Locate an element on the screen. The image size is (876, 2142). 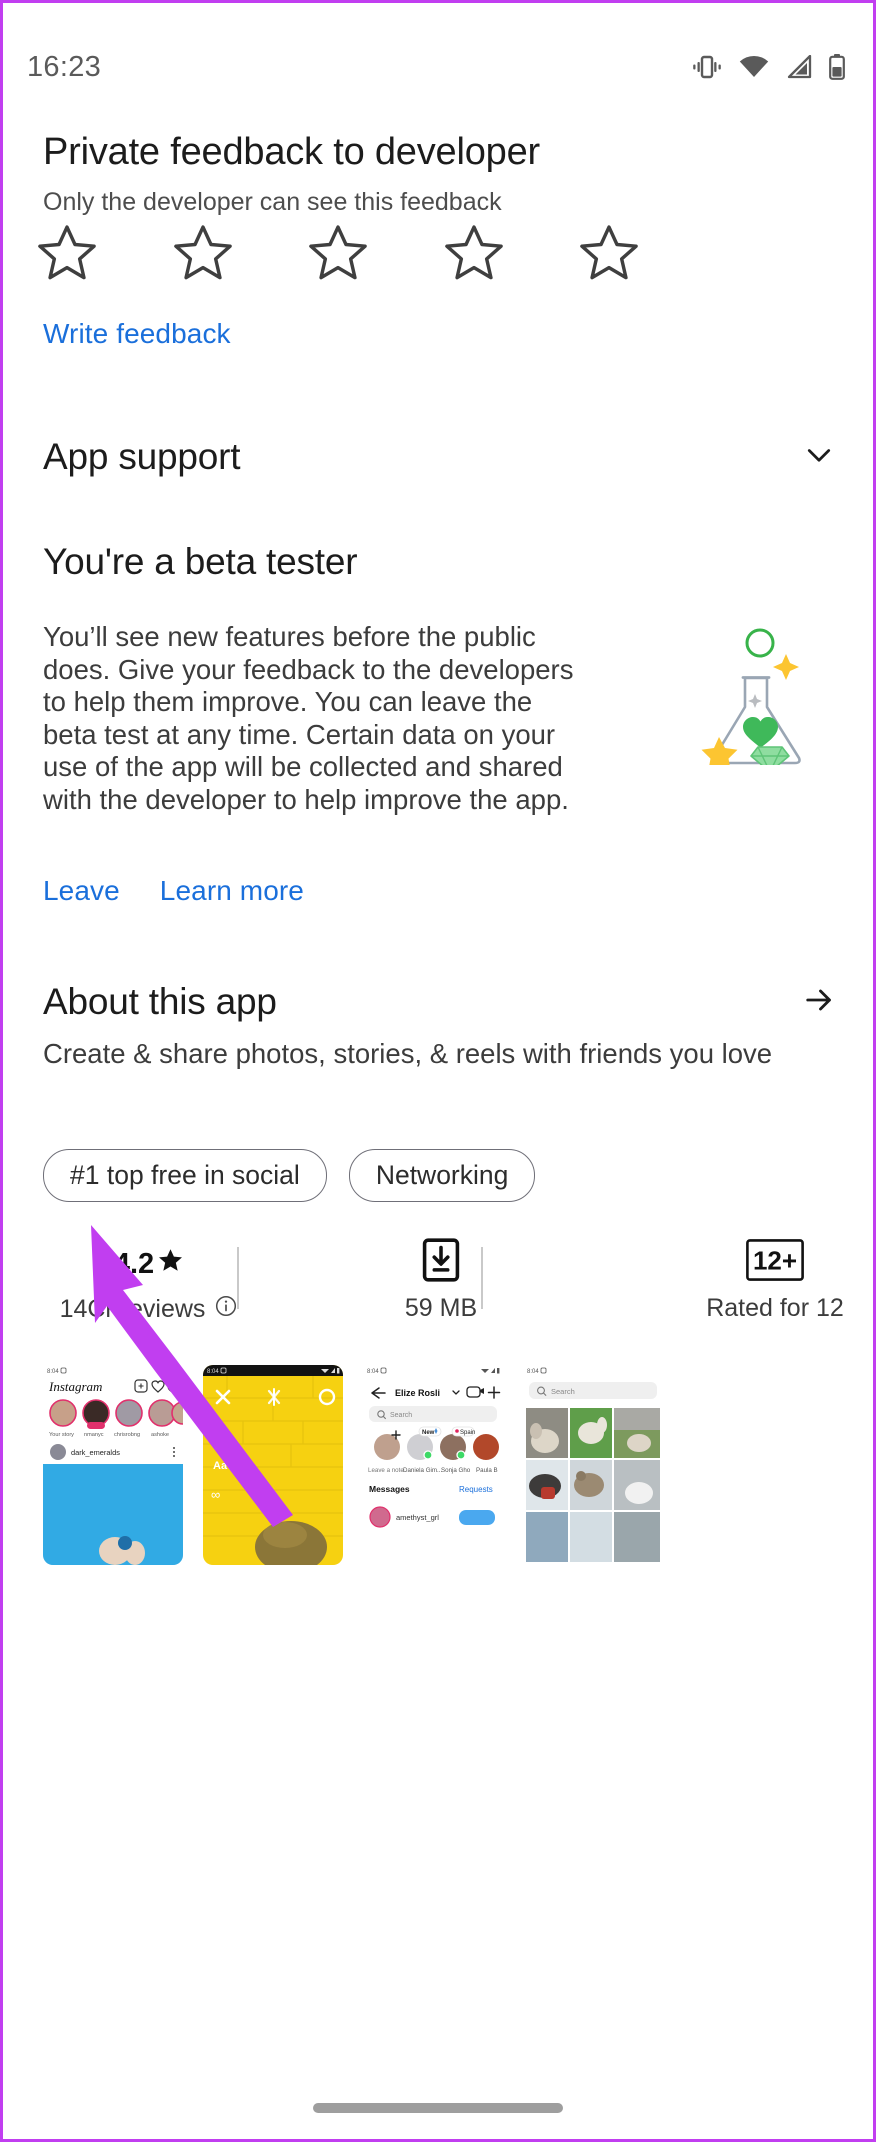
svg-text: nmanyc is located at coordinates (94, 1435).